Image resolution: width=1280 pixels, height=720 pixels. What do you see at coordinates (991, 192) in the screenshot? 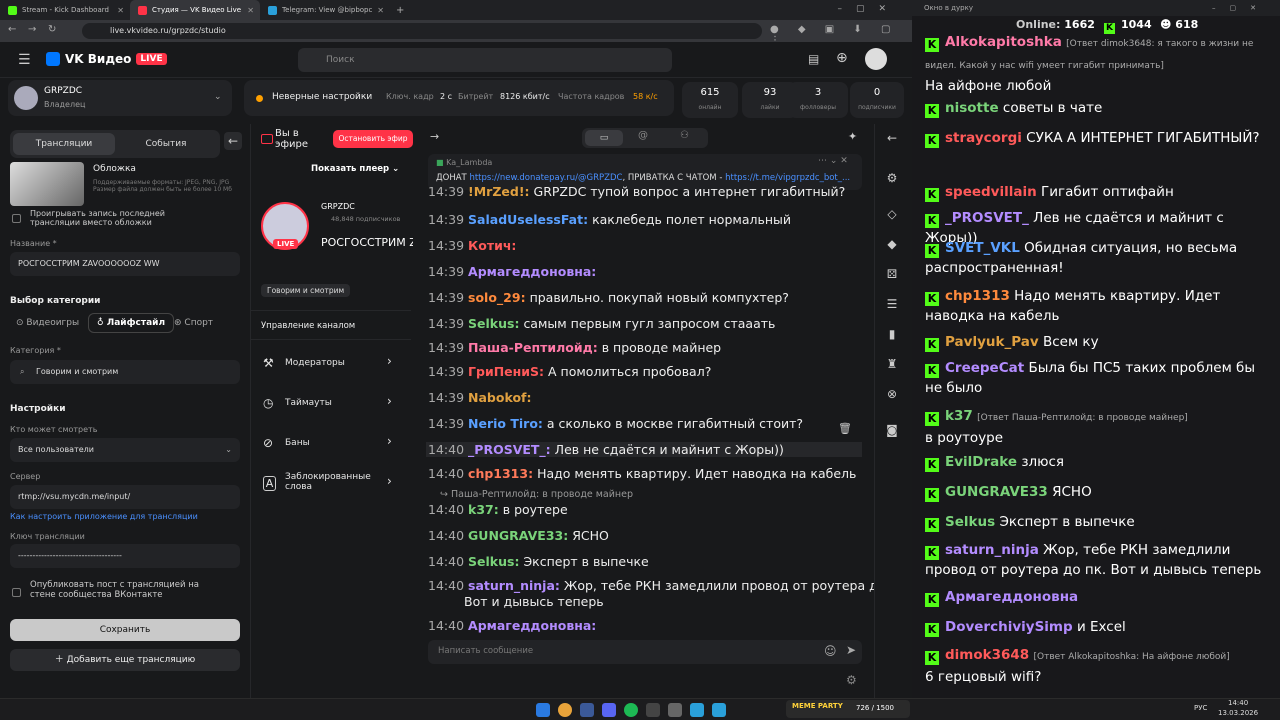
I see `kick-username: speedvillain` at bounding box center [991, 192].